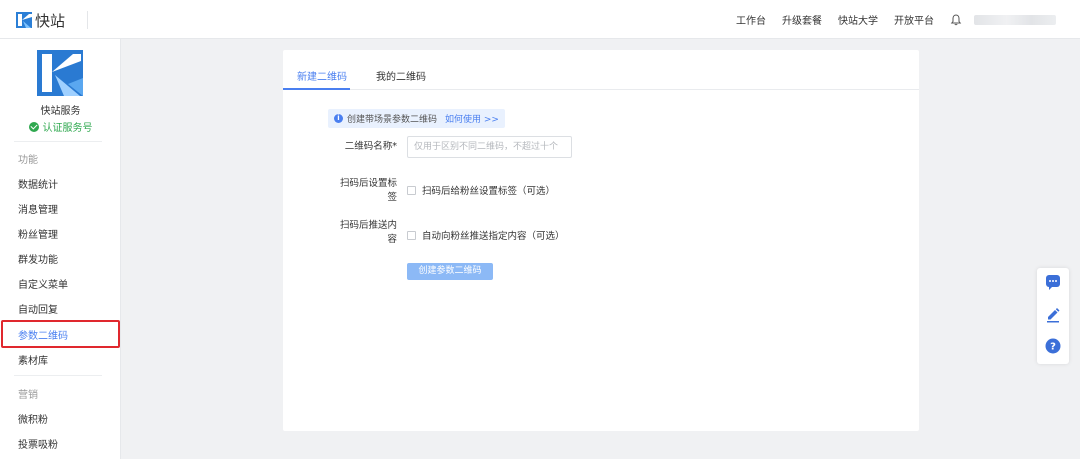 Image resolution: width=1080 pixels, height=459 pixels. What do you see at coordinates (540, 19) in the screenshot?
I see `top-bar: 快站 工作台 升级套餐 快站大学 开放平台` at bounding box center [540, 19].